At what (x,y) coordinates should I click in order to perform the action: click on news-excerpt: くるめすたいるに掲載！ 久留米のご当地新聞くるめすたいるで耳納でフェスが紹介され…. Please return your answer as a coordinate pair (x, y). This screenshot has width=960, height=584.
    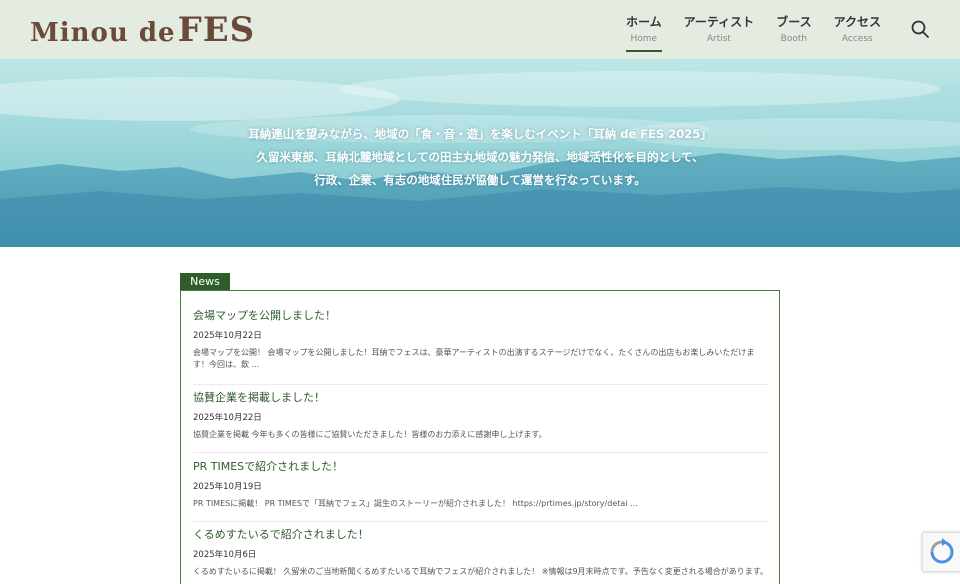
    Looking at the image, I should click on (480, 571).